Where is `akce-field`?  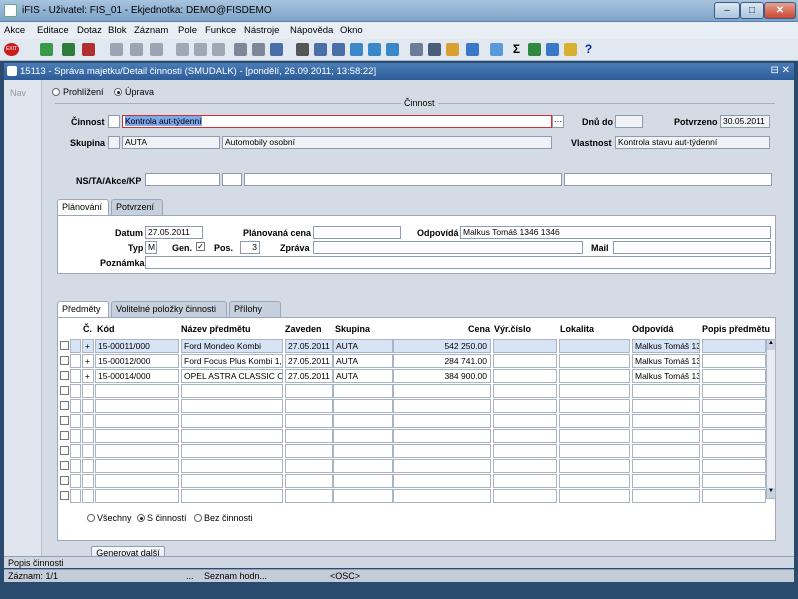
akce-field is located at coordinates (403, 179).